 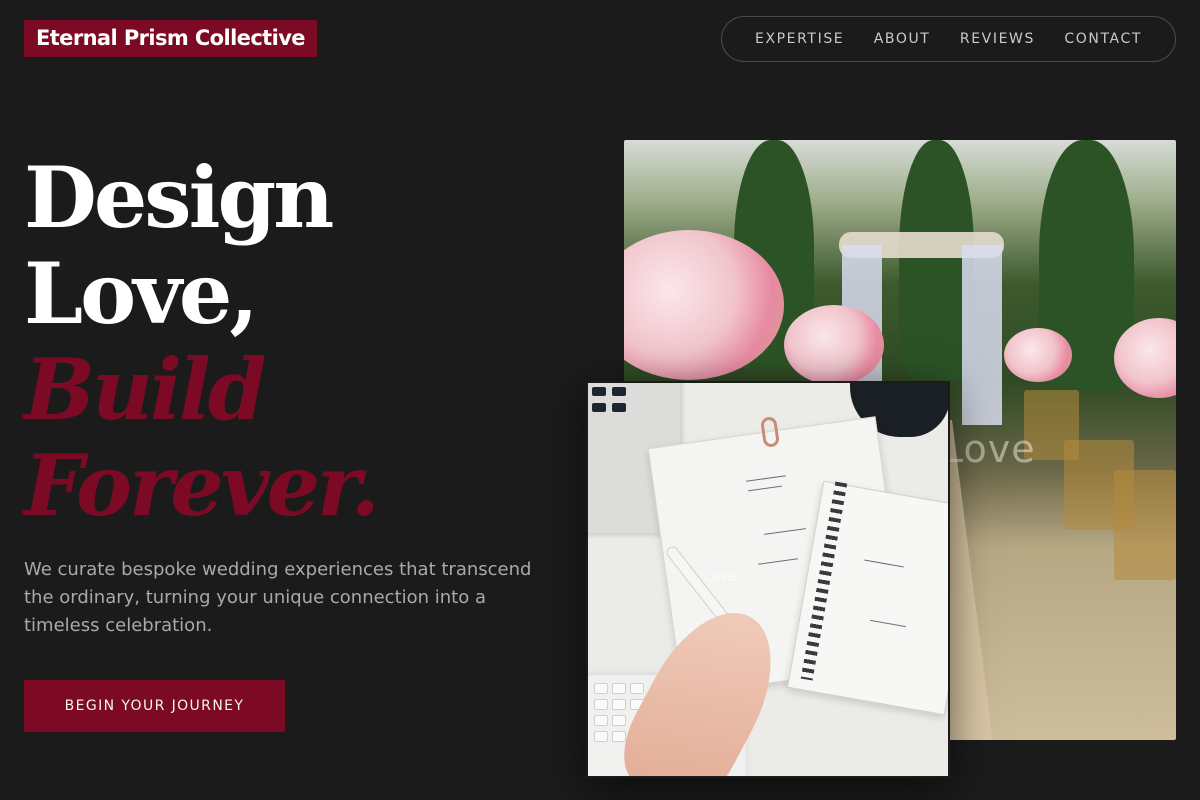 I want to click on nav-item-contact: CONTACT, so click(x=1103, y=39).